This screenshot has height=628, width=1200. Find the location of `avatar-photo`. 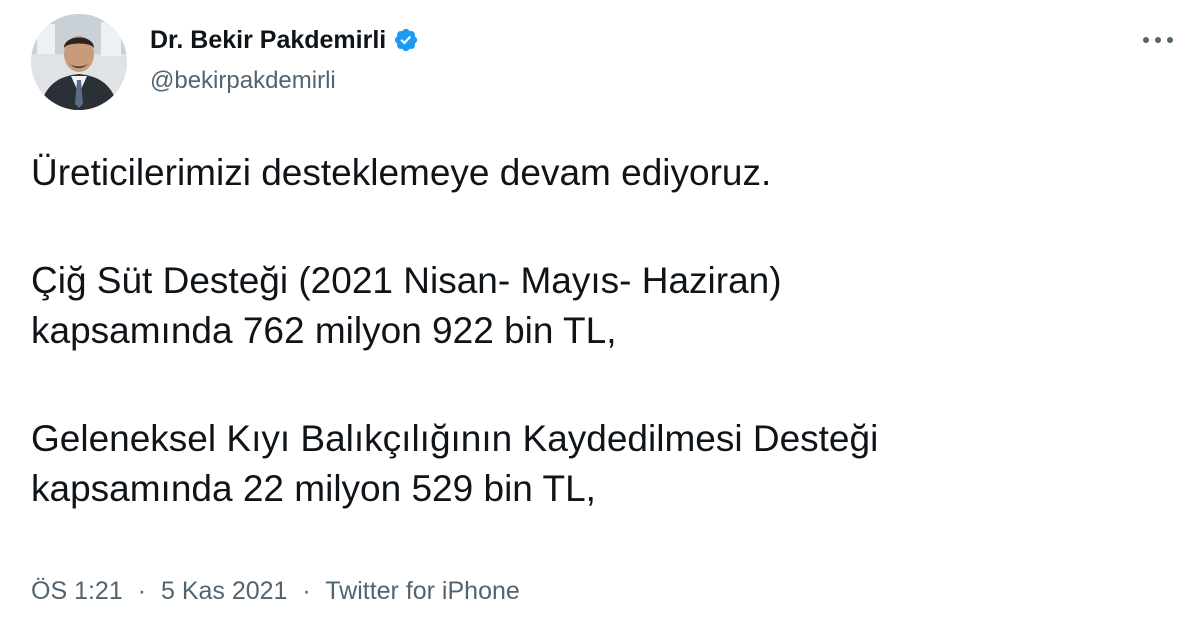

avatar-photo is located at coordinates (79, 62).